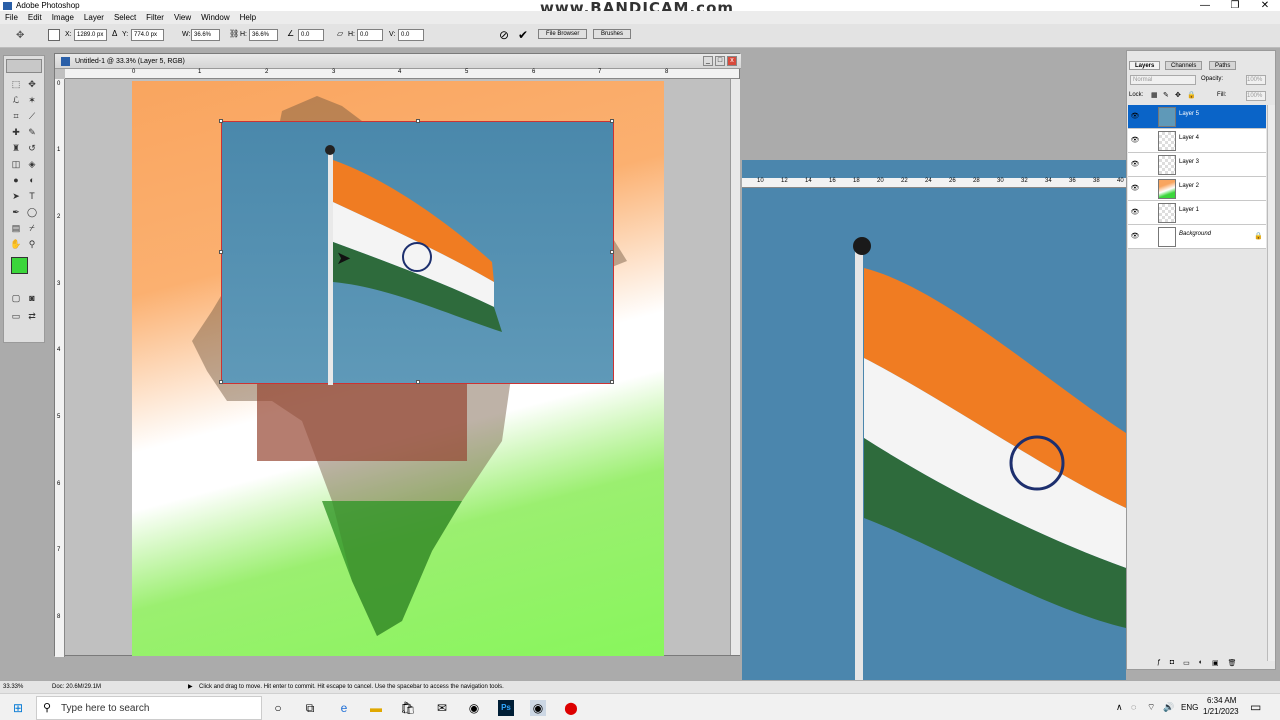 The image size is (1280, 720). Describe the element at coordinates (32, 180) in the screenshot. I see `dodge-tool-icon: ◐` at that location.